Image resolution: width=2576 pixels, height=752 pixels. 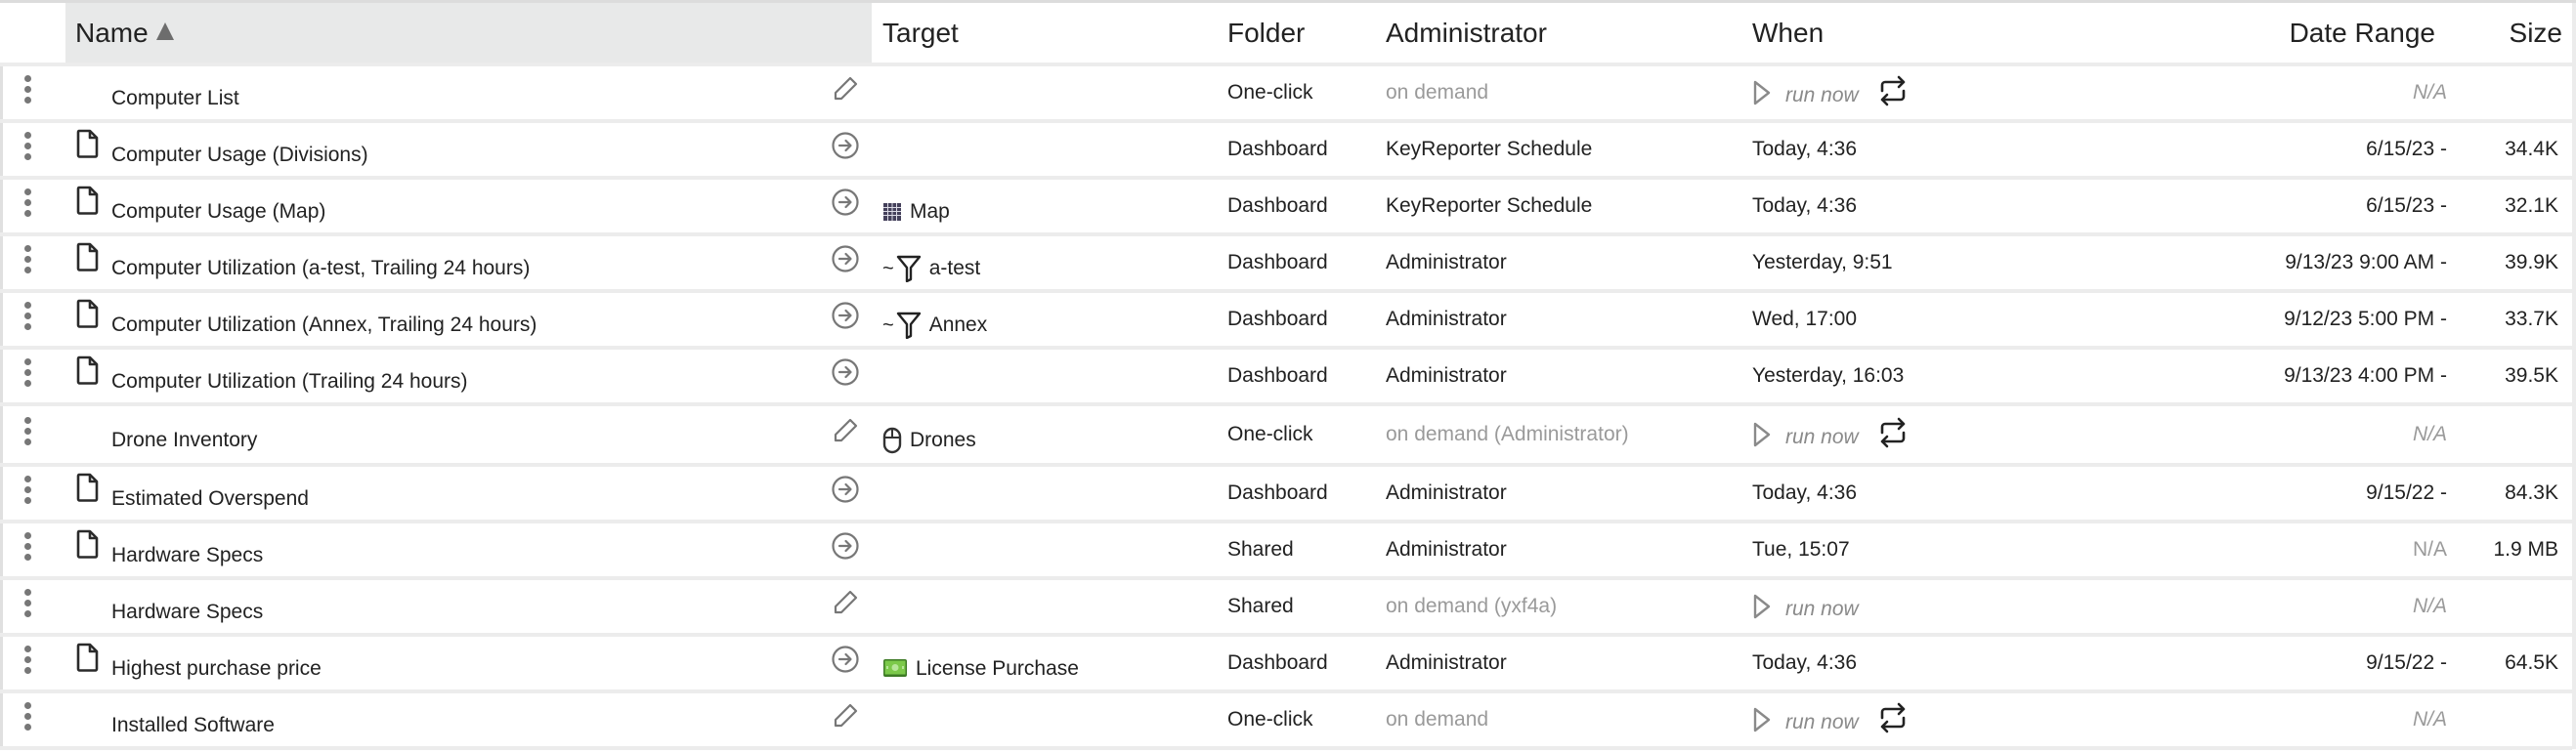 I want to click on report-size: 64.5K, so click(x=2531, y=663).